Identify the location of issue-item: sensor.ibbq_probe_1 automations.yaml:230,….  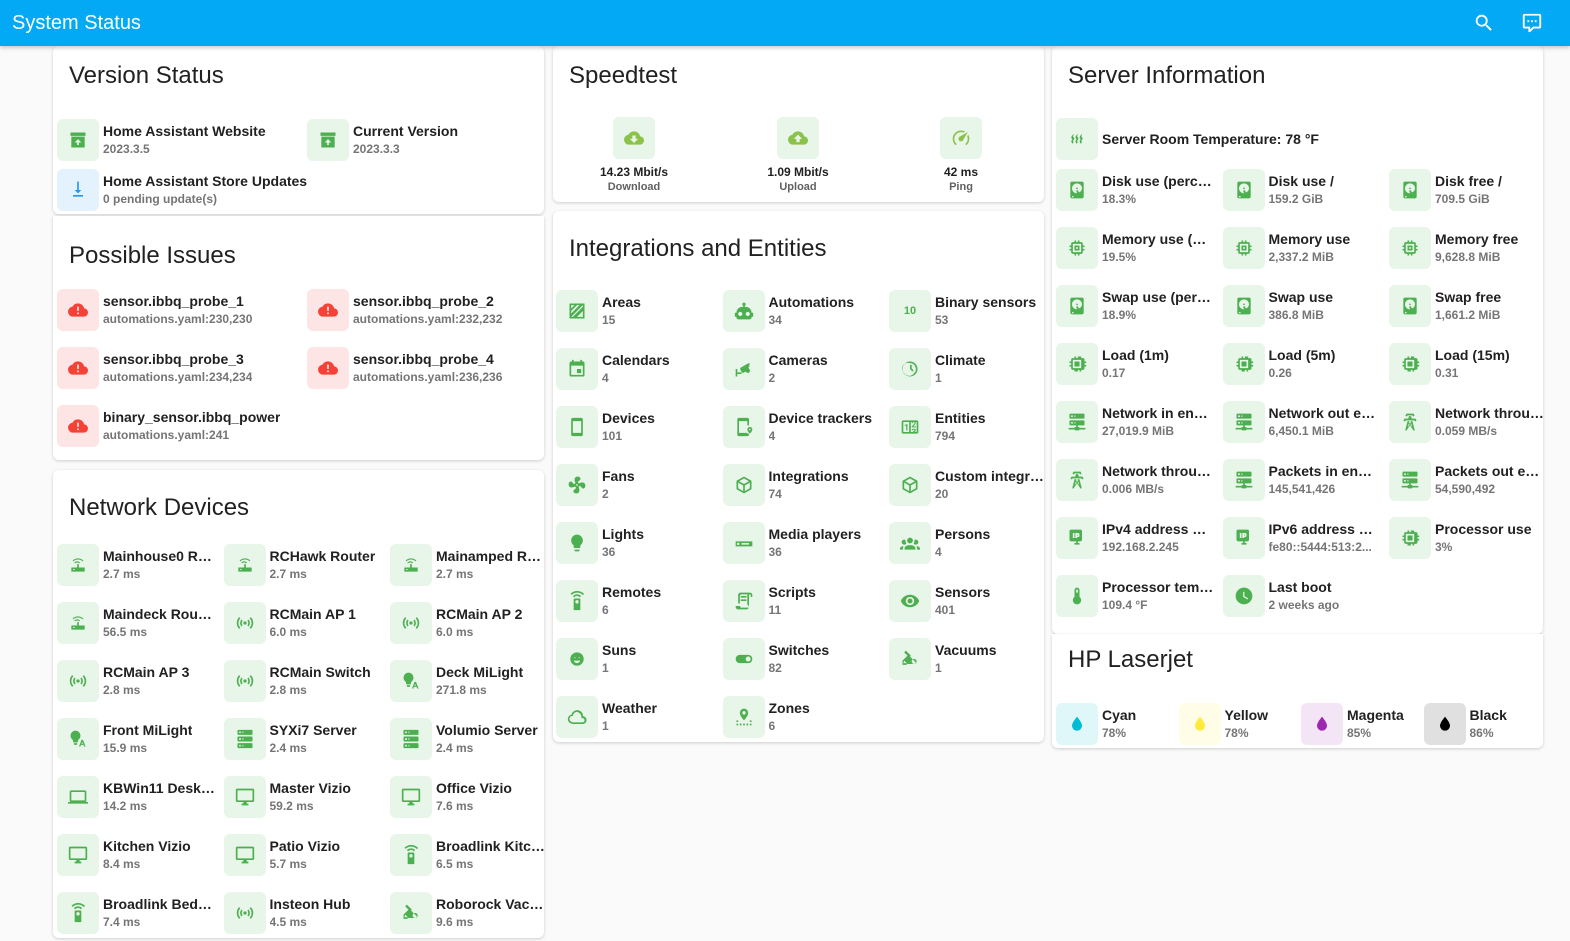
(178, 310).